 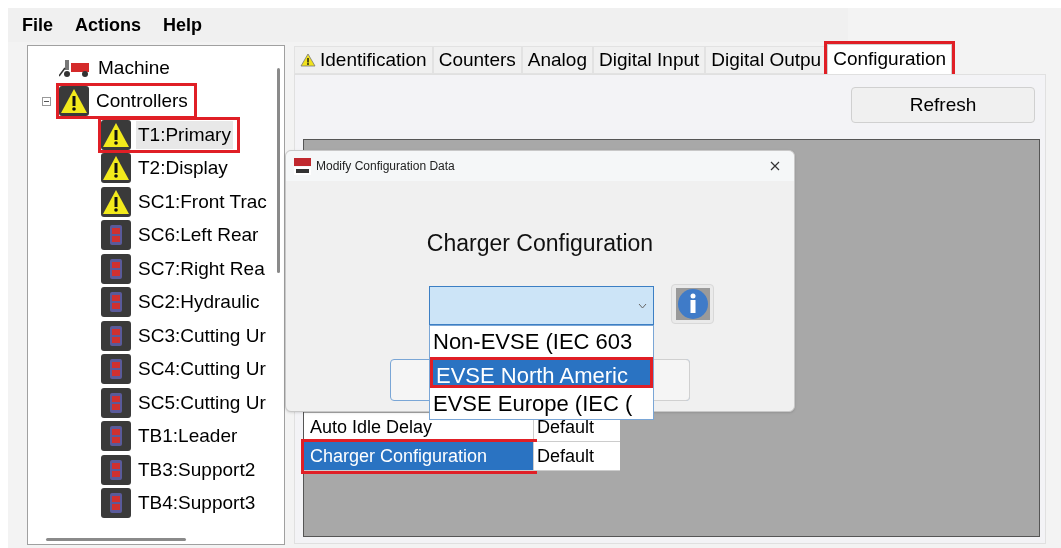 What do you see at coordinates (183, 168) in the screenshot?
I see `tree-item: T2:Display` at bounding box center [183, 168].